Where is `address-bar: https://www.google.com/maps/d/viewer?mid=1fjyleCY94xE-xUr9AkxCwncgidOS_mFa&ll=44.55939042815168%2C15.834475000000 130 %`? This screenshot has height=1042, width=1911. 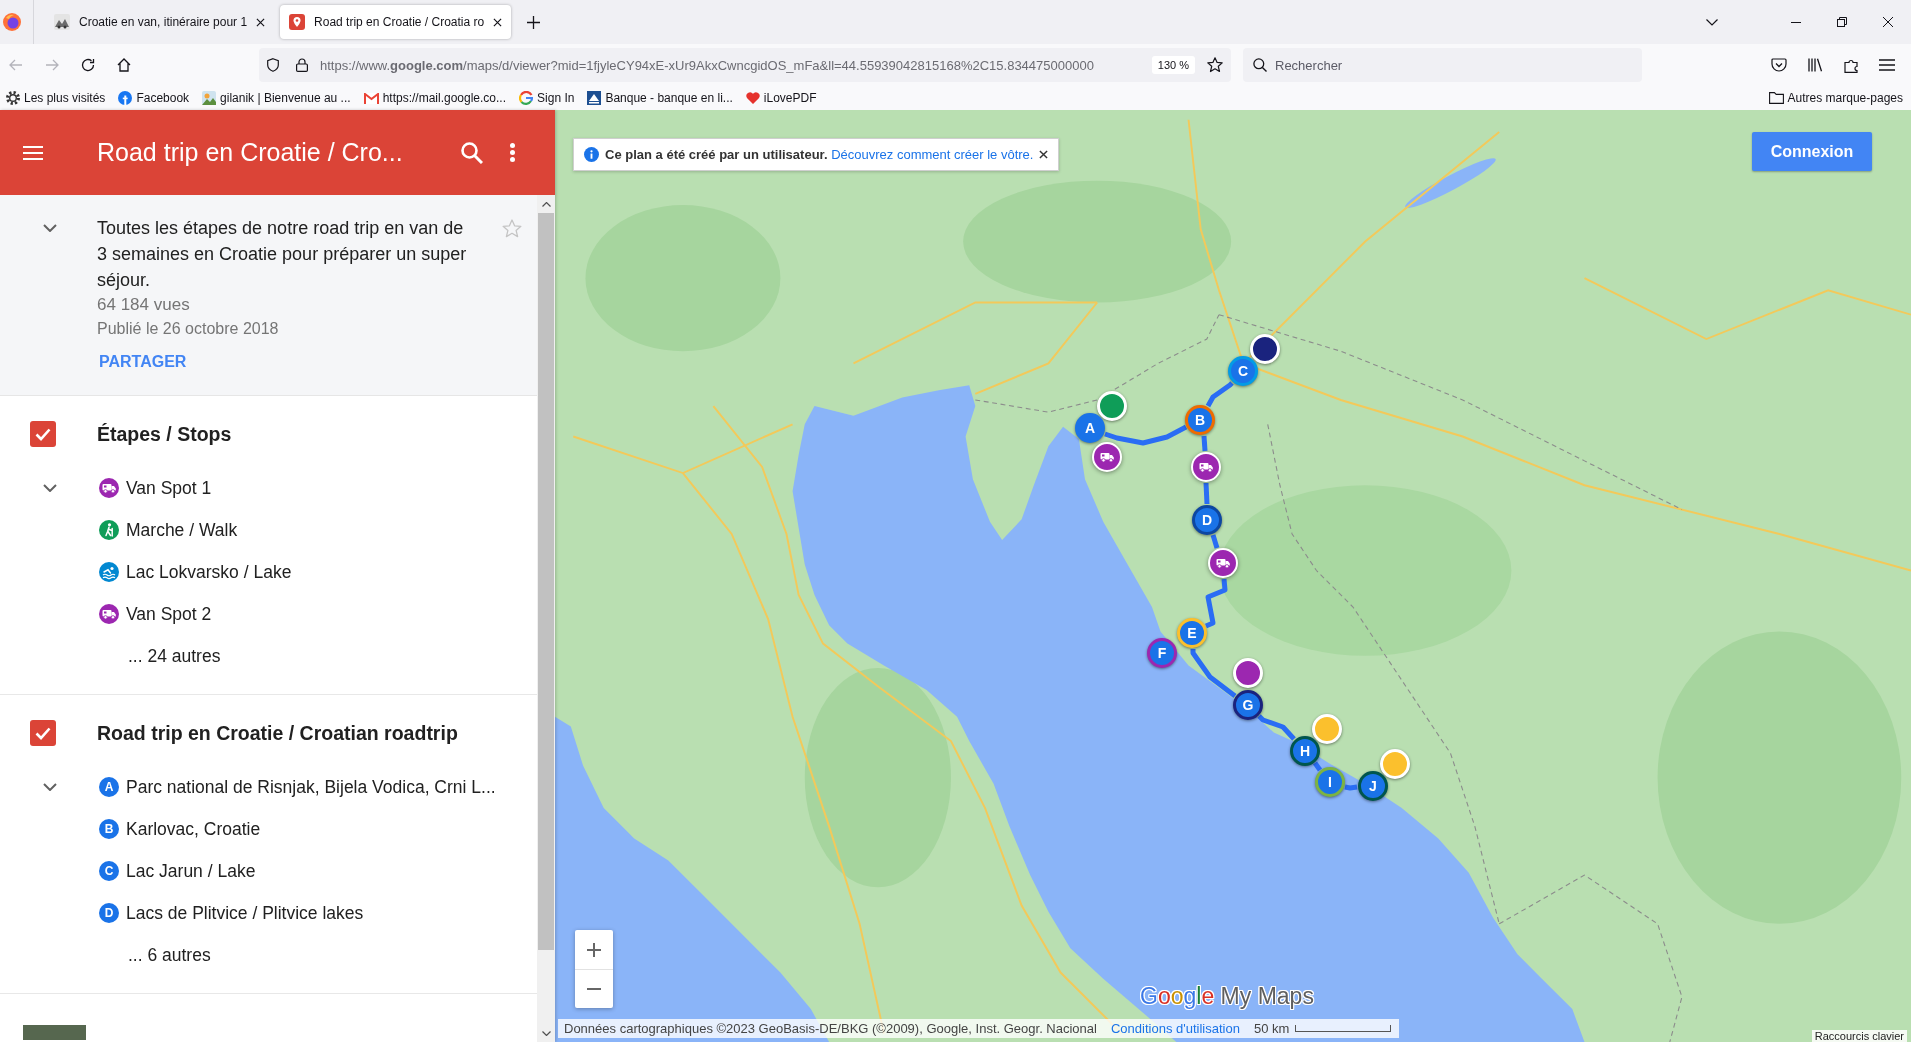
address-bar: https://www.google.com/maps/d/viewer?mid=1fjyleCY94xE-xUr9AkxCwncgidOS_mFa&ll=44.55939042815168%2C15.834475000000 130 % is located at coordinates (745, 65).